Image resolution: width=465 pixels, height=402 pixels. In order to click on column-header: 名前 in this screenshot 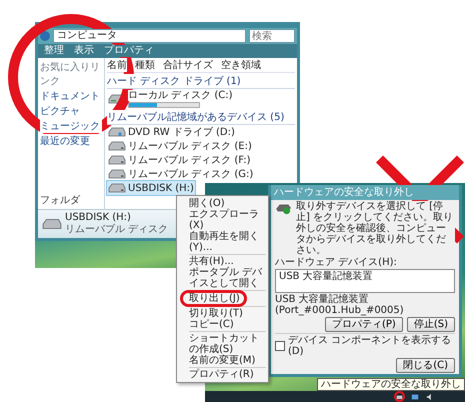, I will do `click(117, 65)`.